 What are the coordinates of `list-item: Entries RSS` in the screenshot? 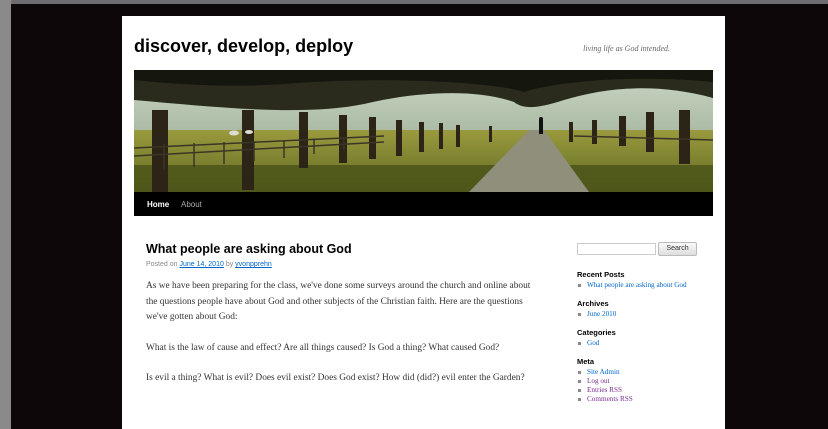 It's located at (642, 390).